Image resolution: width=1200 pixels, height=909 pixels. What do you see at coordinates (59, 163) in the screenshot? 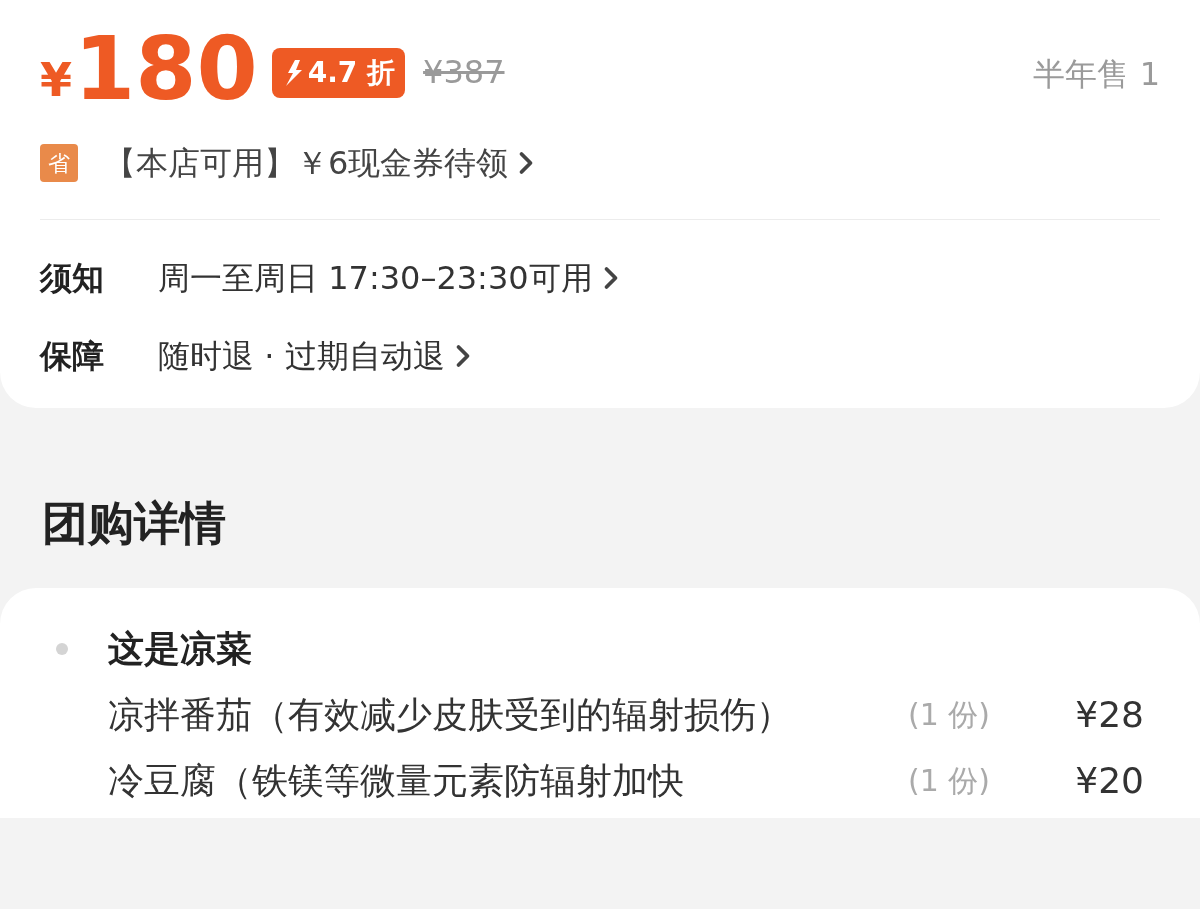
I see `save-icon: 省` at bounding box center [59, 163].